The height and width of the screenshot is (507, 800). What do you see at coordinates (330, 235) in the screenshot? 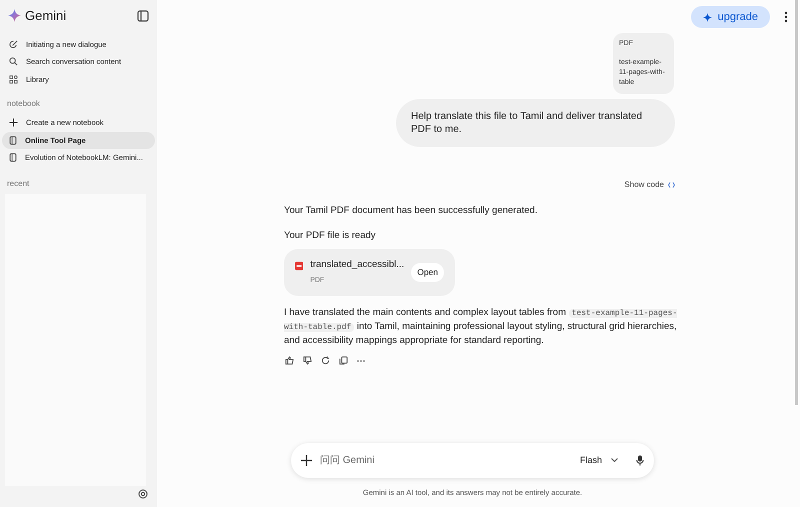
I see `response-text: Your PDF file is ready` at bounding box center [330, 235].